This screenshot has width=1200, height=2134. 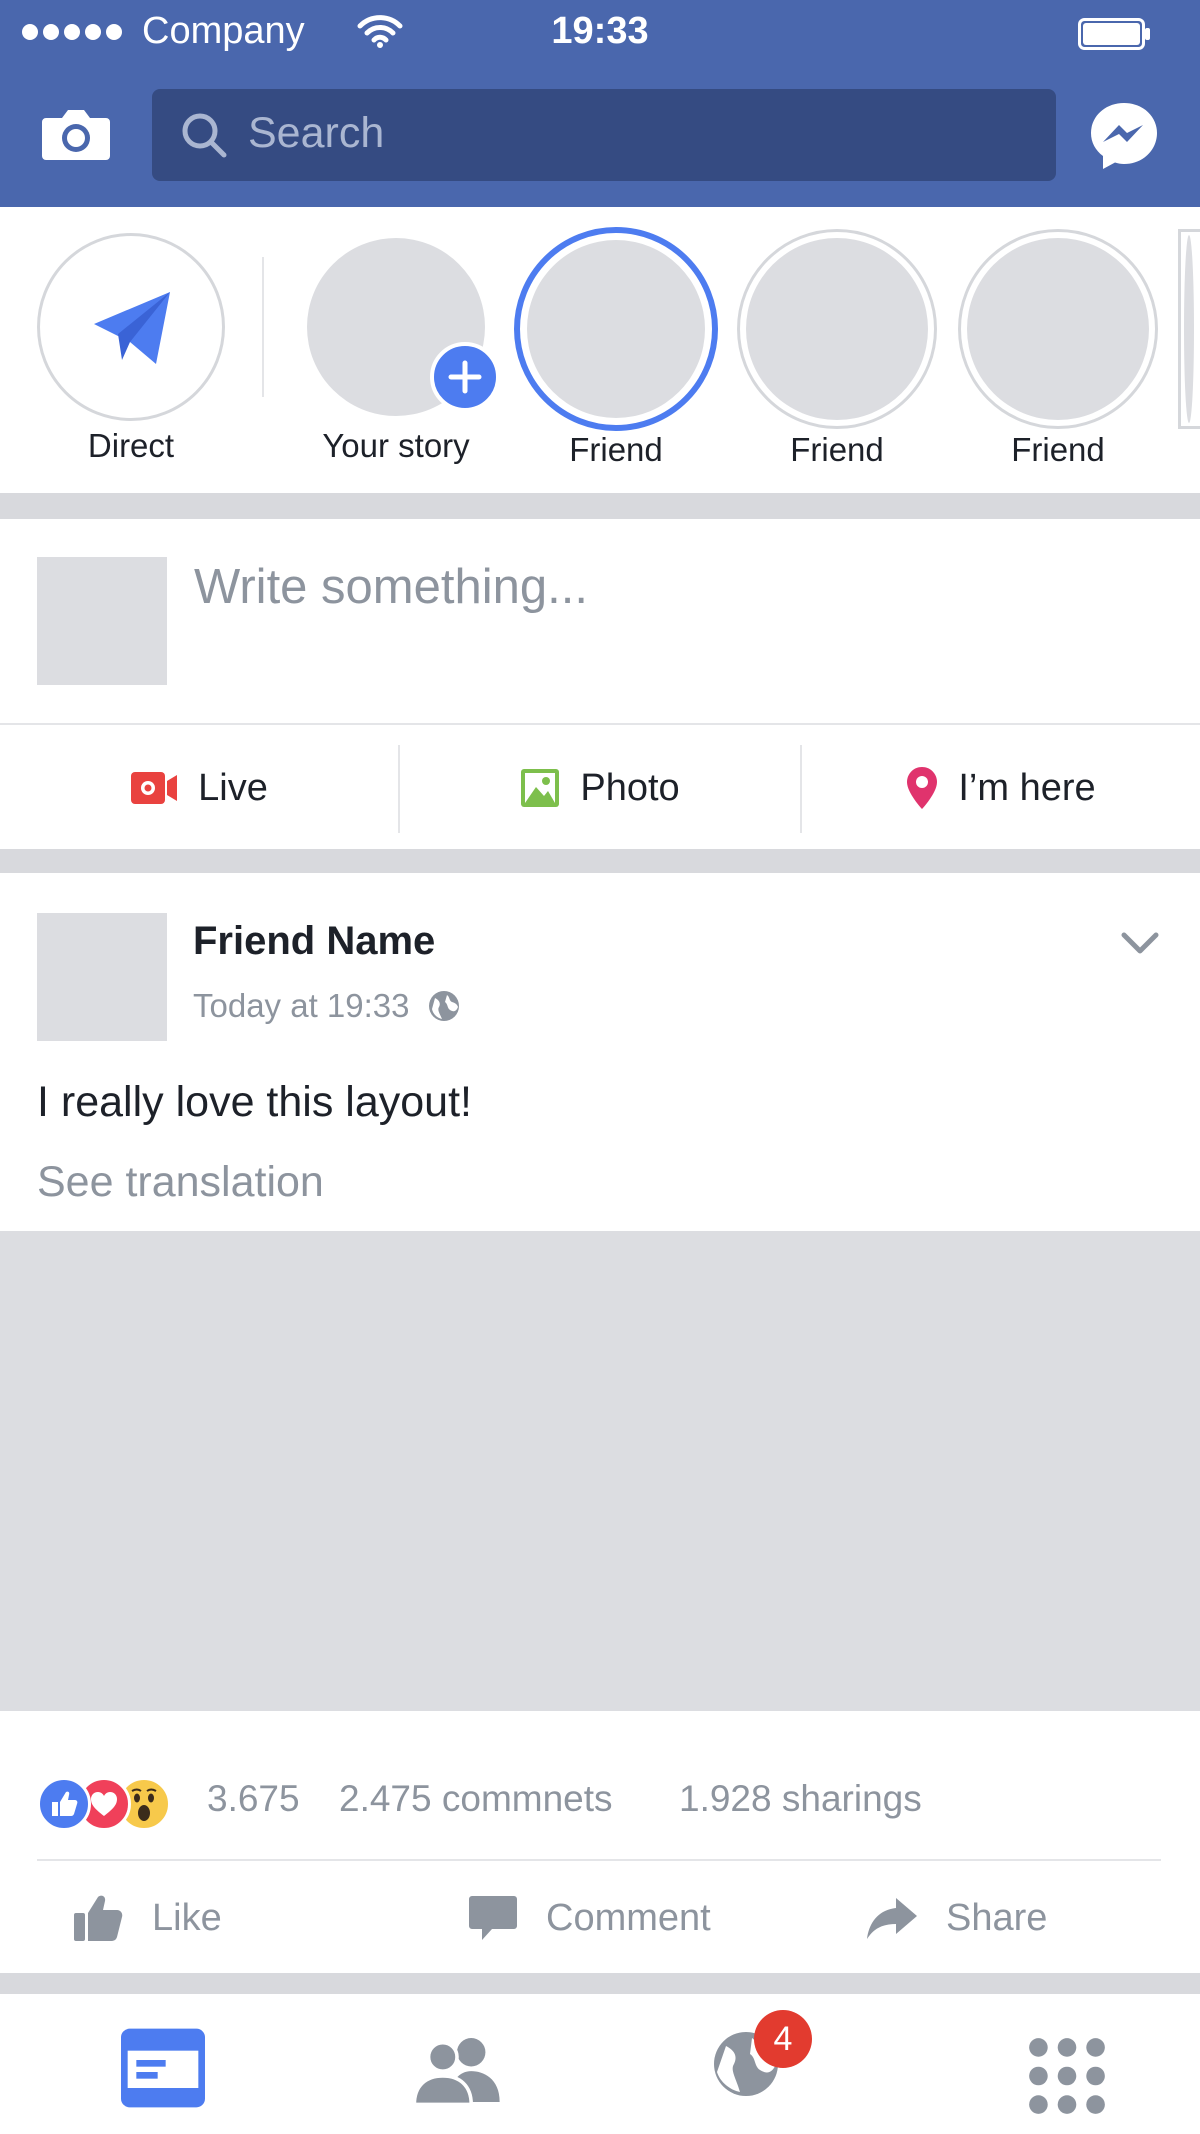 I want to click on messenger-icon, so click(x=1124, y=136).